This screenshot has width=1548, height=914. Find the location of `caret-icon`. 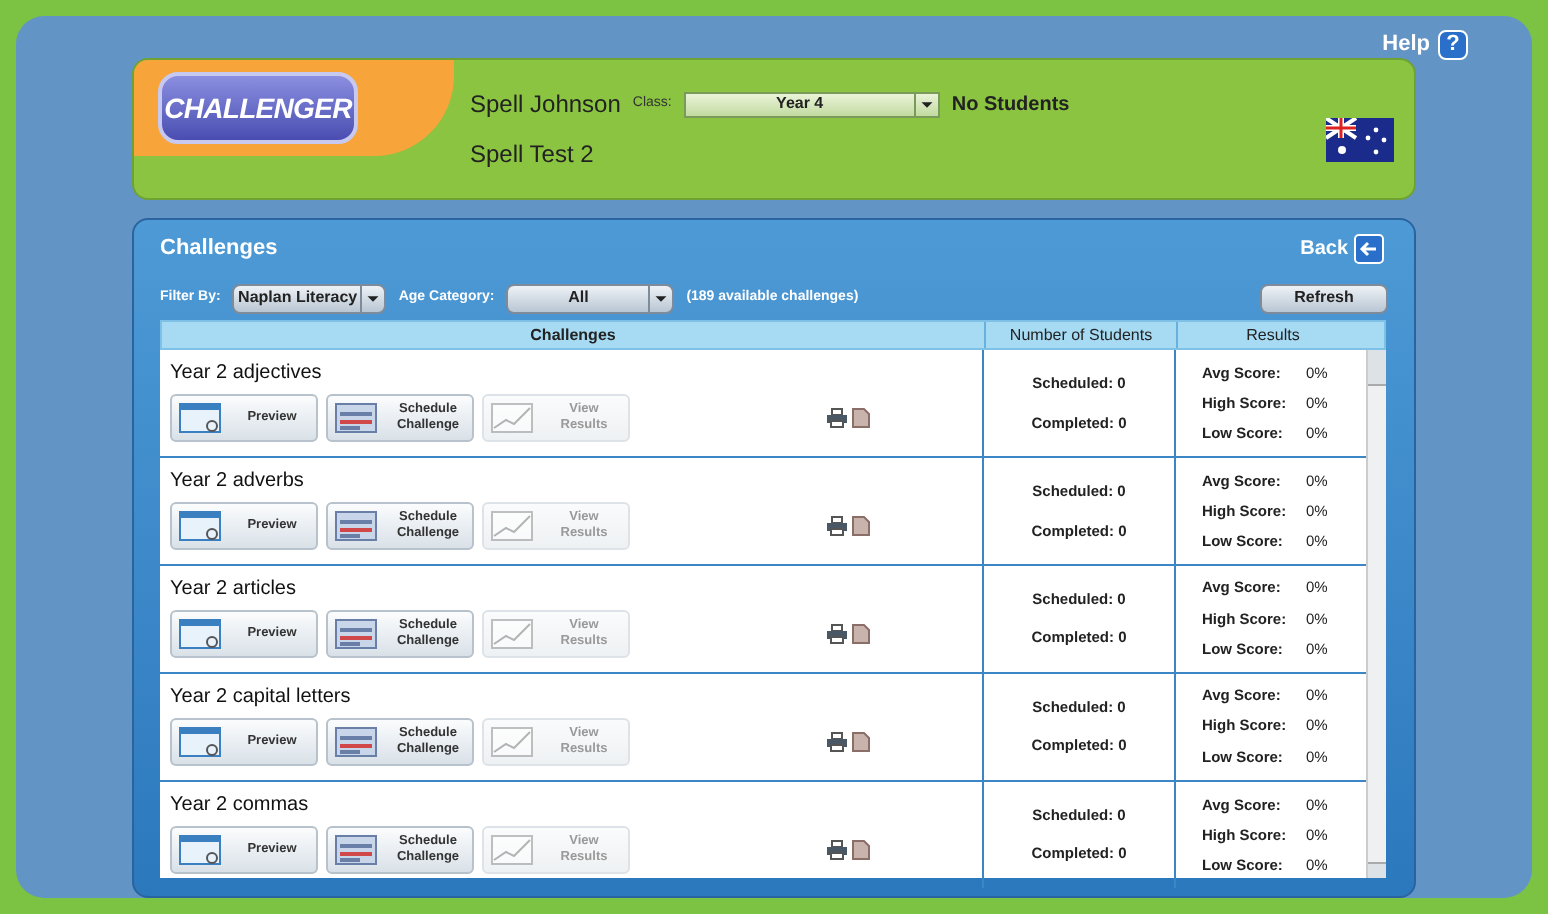

caret-icon is located at coordinates (925, 104).